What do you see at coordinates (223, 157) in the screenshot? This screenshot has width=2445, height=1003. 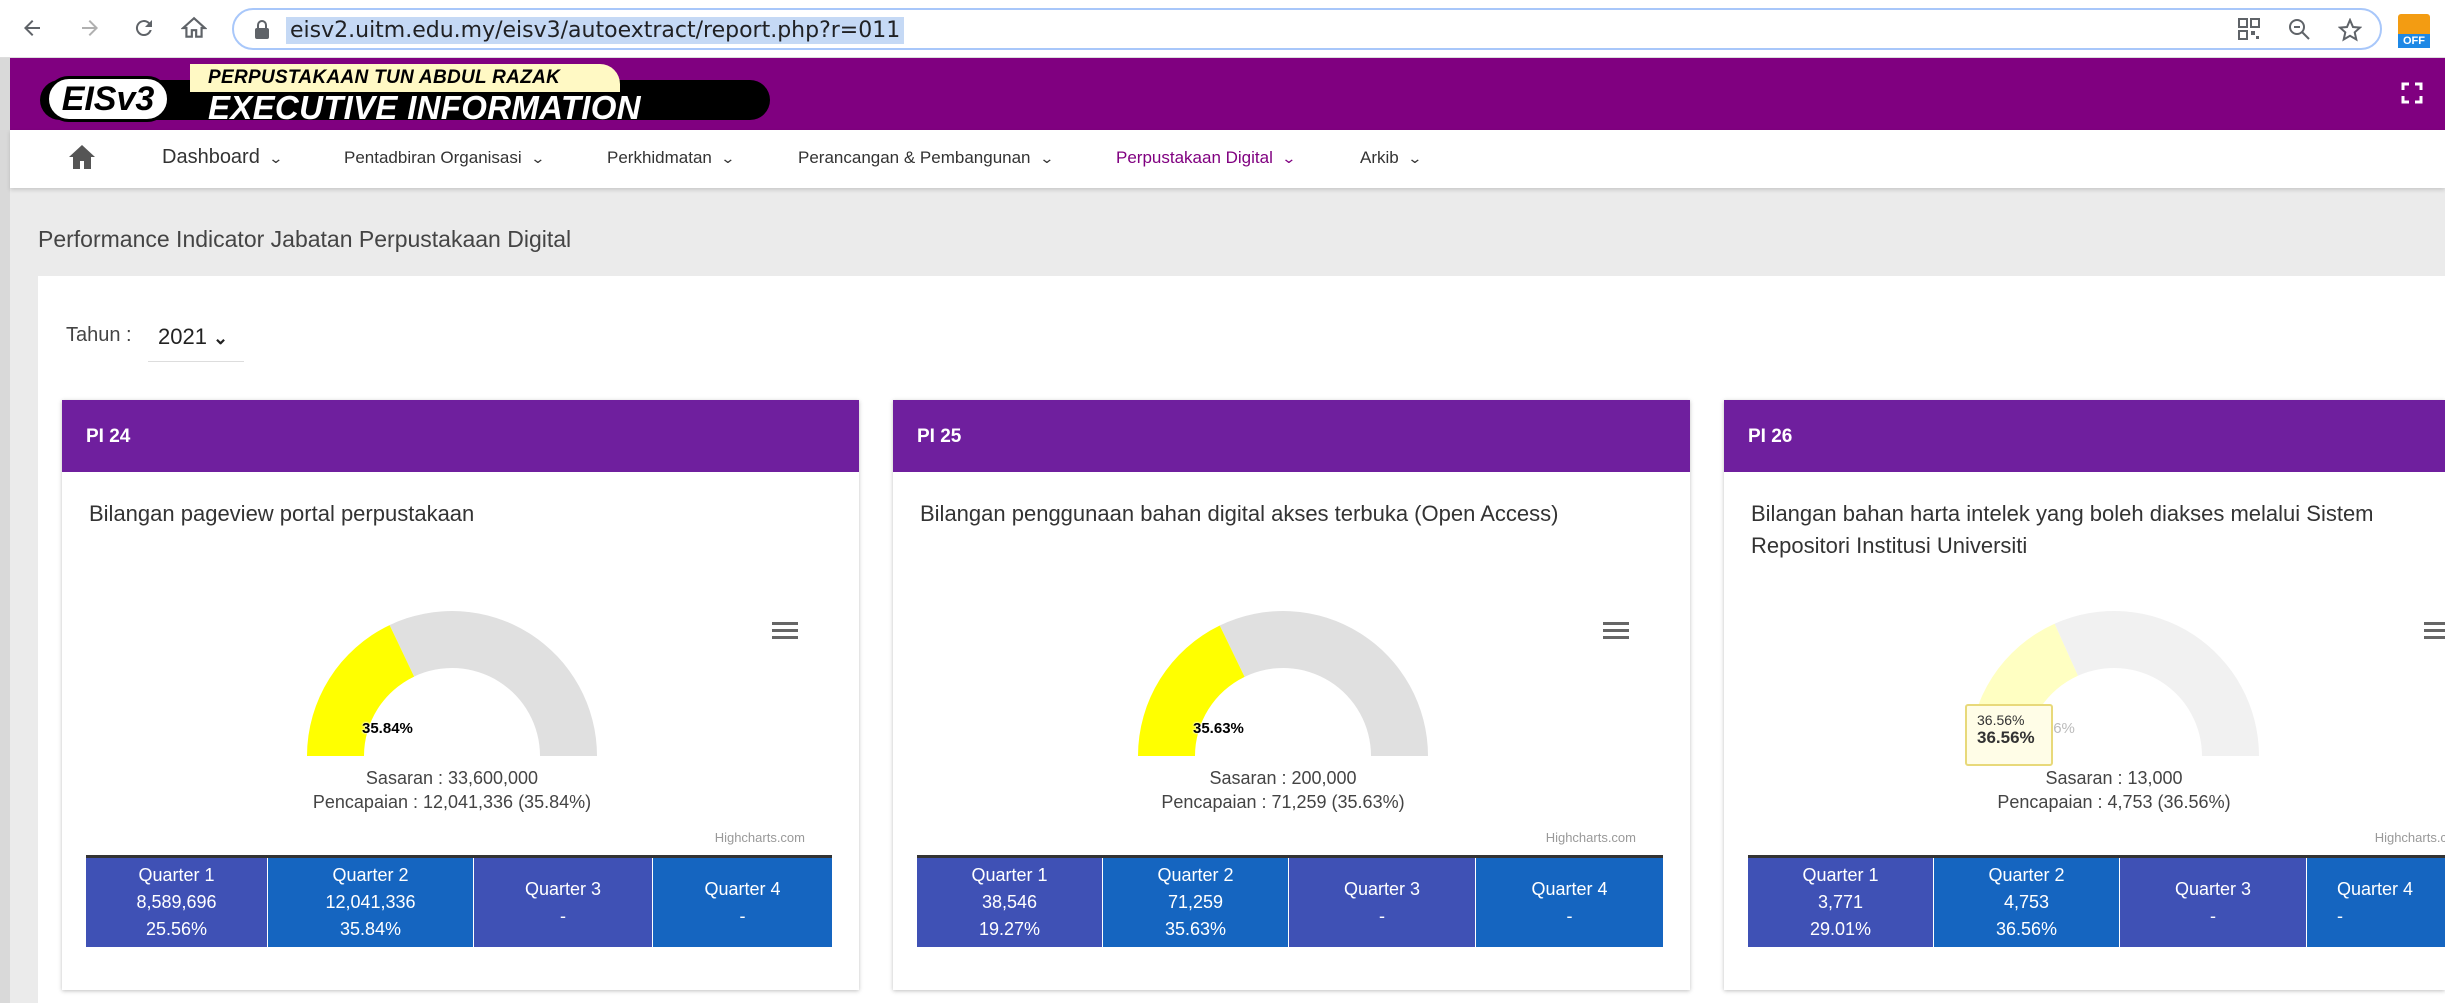 I see `menu-dashboard: Dashboard ⌄` at bounding box center [223, 157].